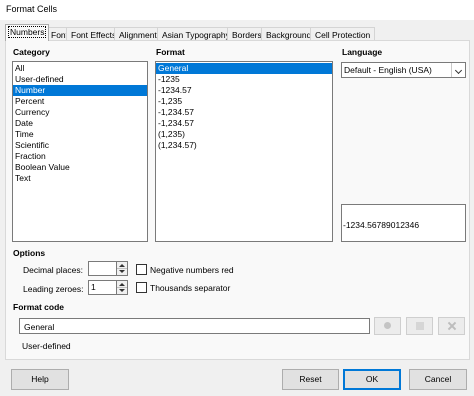 Image resolution: width=474 pixels, height=396 pixels. I want to click on options-heading: Options, so click(29, 253).